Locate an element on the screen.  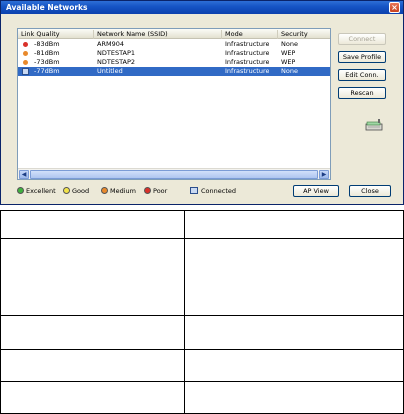
window-title: Available Networks is located at coordinates (47, 7).